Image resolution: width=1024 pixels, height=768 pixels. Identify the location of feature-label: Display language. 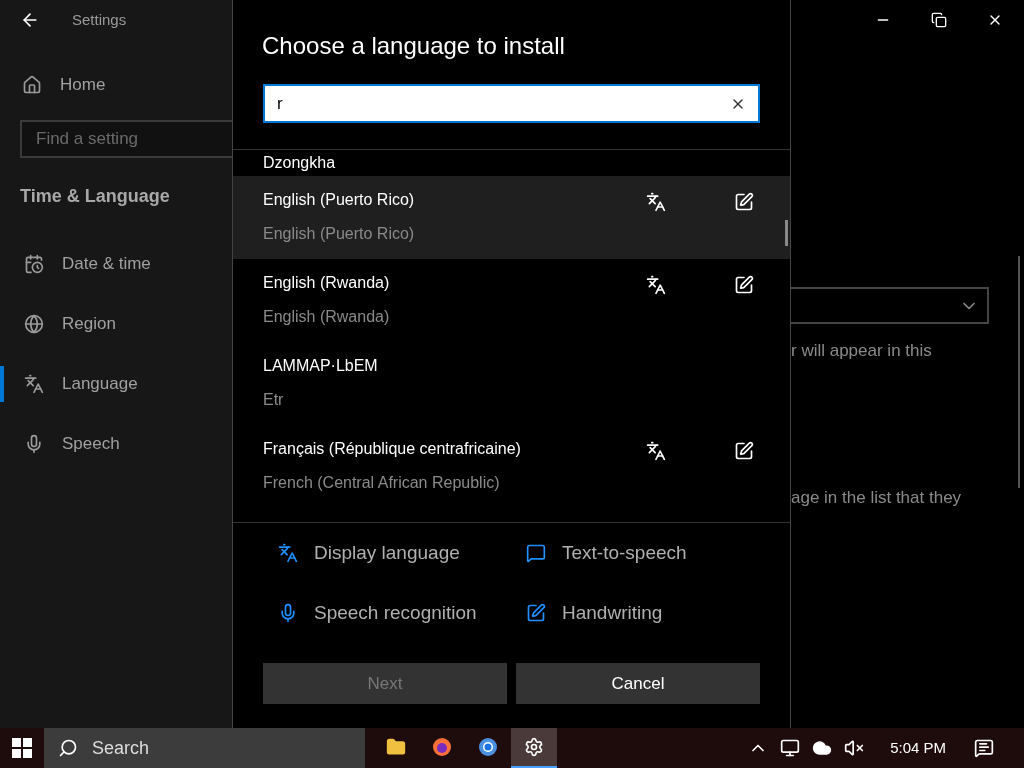
(387, 553).